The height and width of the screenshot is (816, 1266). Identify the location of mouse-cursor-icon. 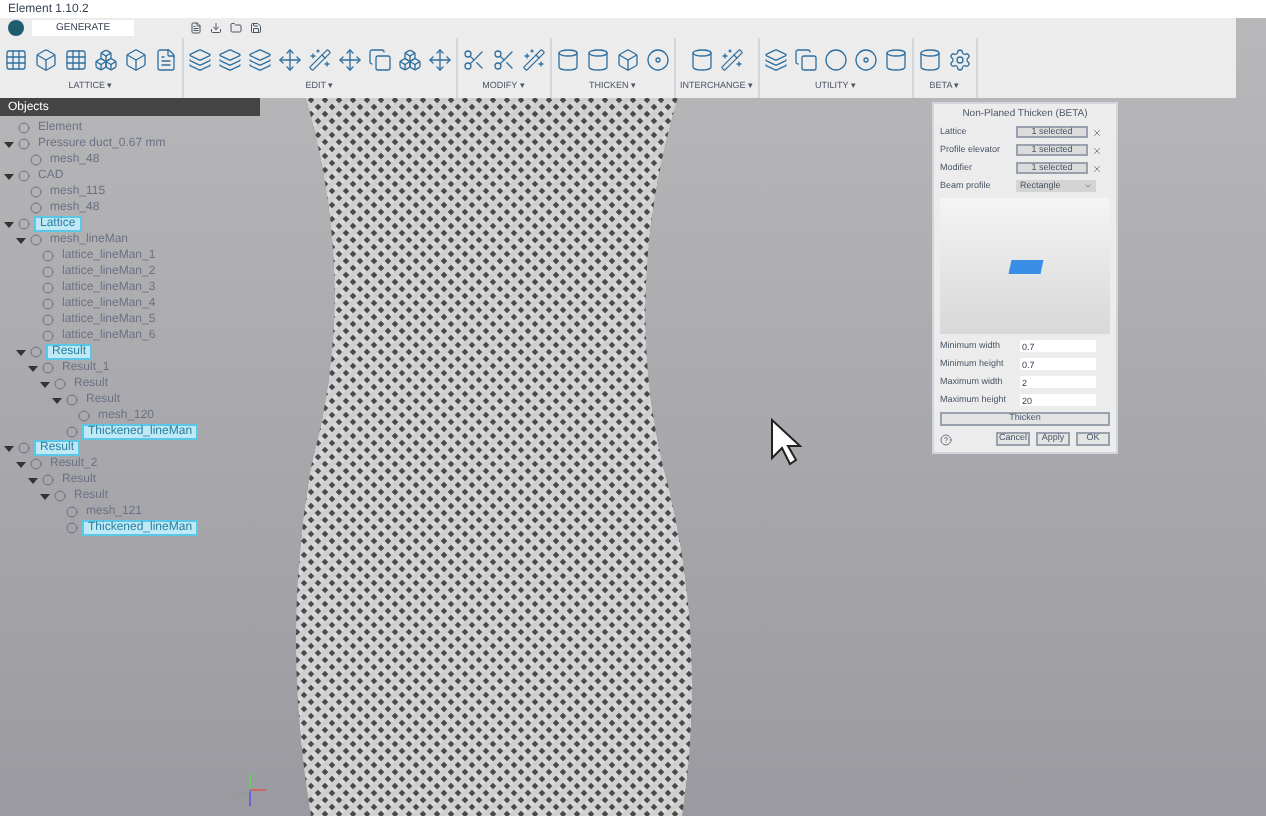
(786, 442).